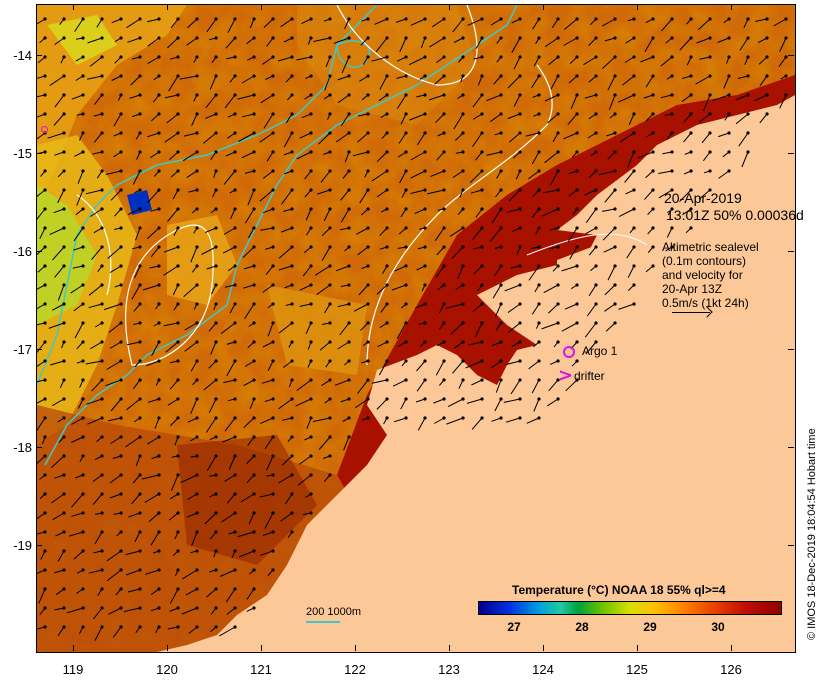 Image resolution: width=820 pixels, height=680 pixels. What do you see at coordinates (73, 7) in the screenshot?
I see `x-tick-top` at bounding box center [73, 7].